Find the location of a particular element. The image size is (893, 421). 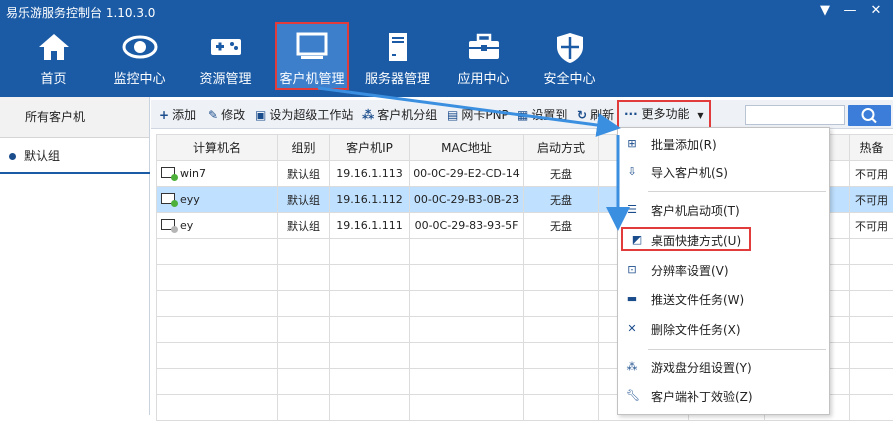

resolution-icon: ⊡ is located at coordinates (632, 270).